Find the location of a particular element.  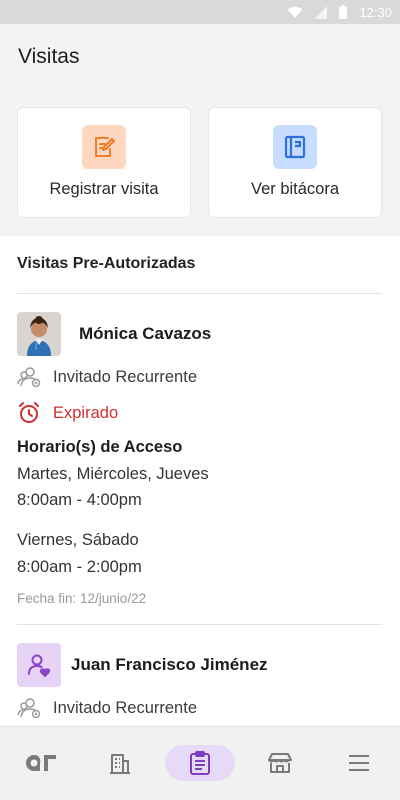

register-visit-label: Registrar visita is located at coordinates (104, 189).